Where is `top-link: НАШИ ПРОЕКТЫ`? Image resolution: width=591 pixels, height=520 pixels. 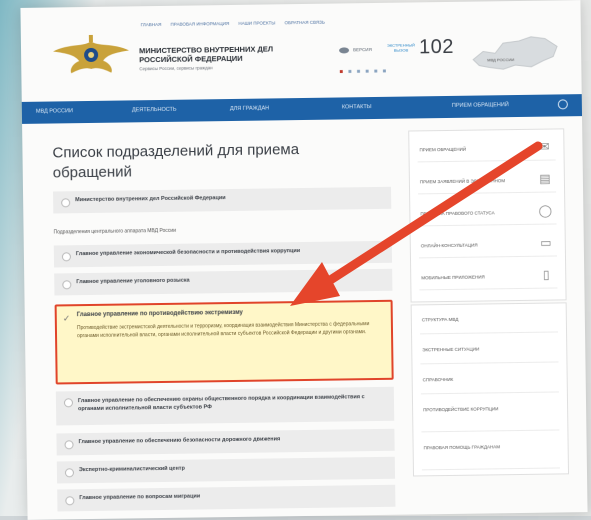 top-link: НАШИ ПРОЕКТЫ is located at coordinates (256, 23).